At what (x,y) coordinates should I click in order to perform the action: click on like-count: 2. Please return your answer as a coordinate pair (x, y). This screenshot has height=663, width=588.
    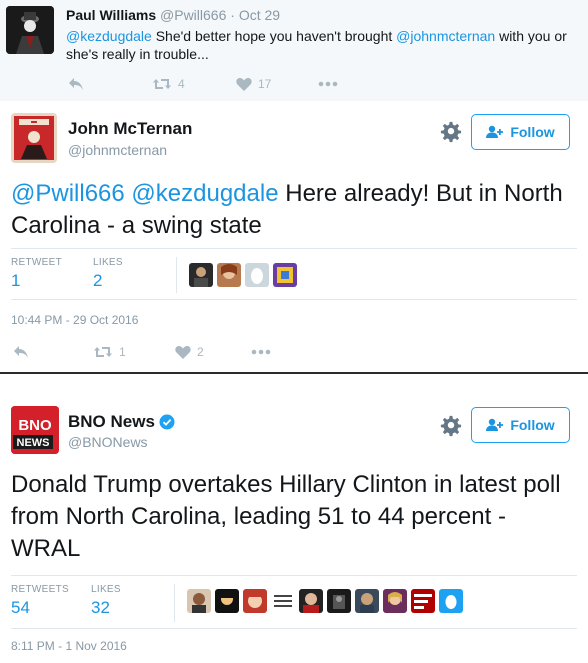
    Looking at the image, I should click on (200, 352).